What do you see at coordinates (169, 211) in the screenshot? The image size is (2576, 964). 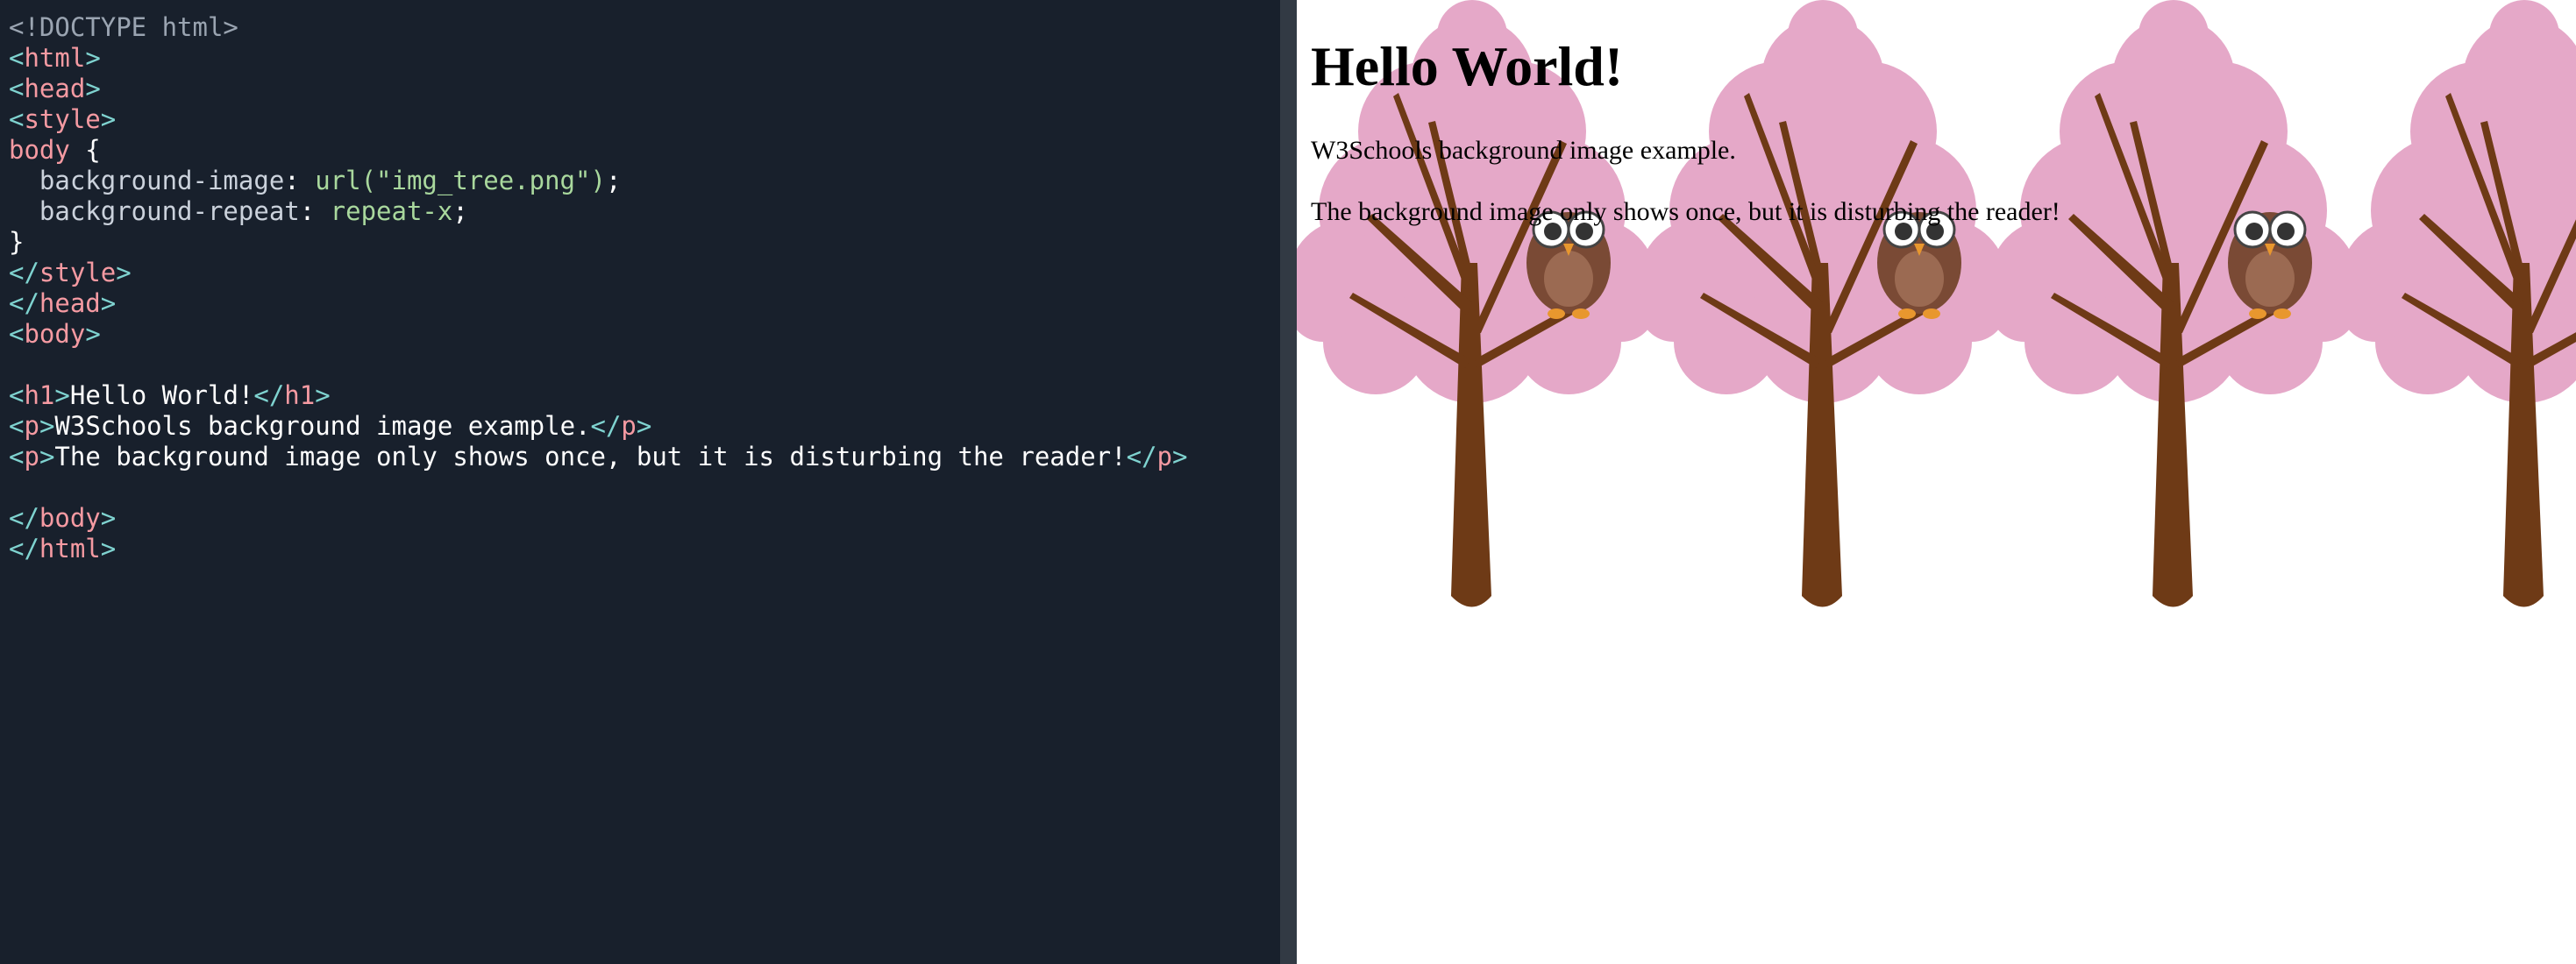 I see `code-token: background-repeat` at bounding box center [169, 211].